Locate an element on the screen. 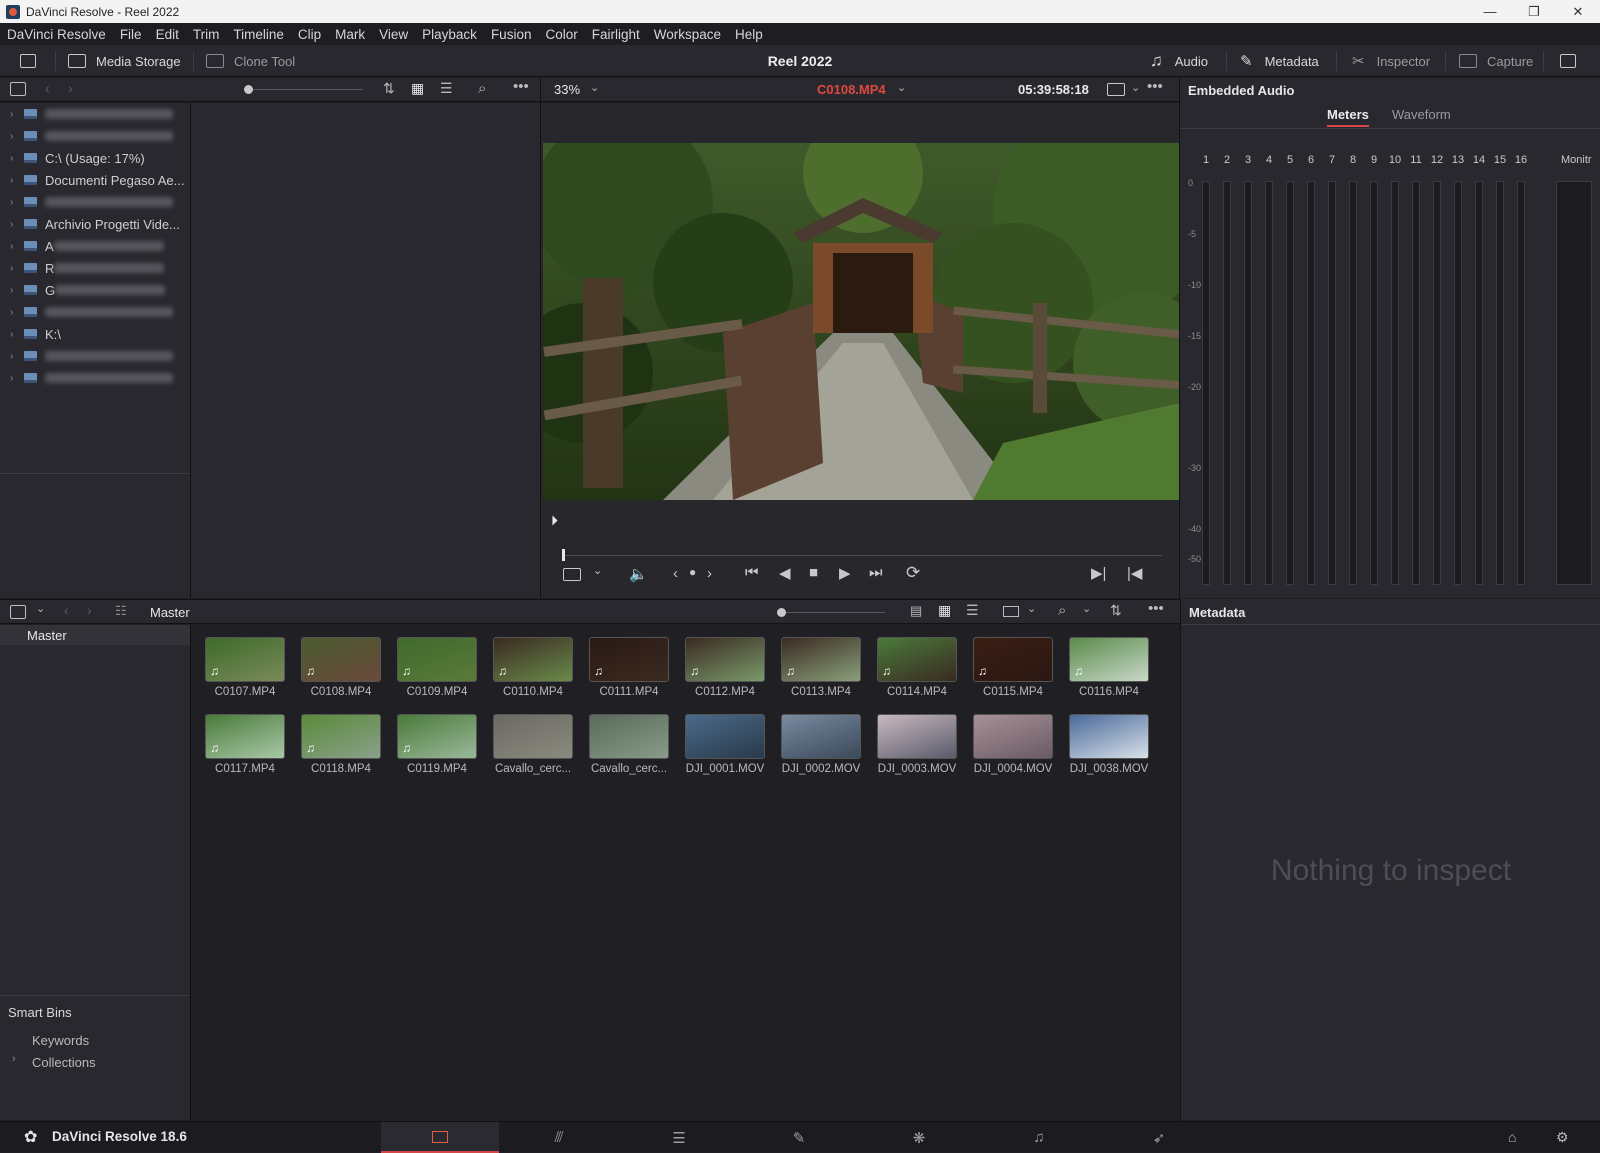  menu-help: Help is located at coordinates (749, 34).